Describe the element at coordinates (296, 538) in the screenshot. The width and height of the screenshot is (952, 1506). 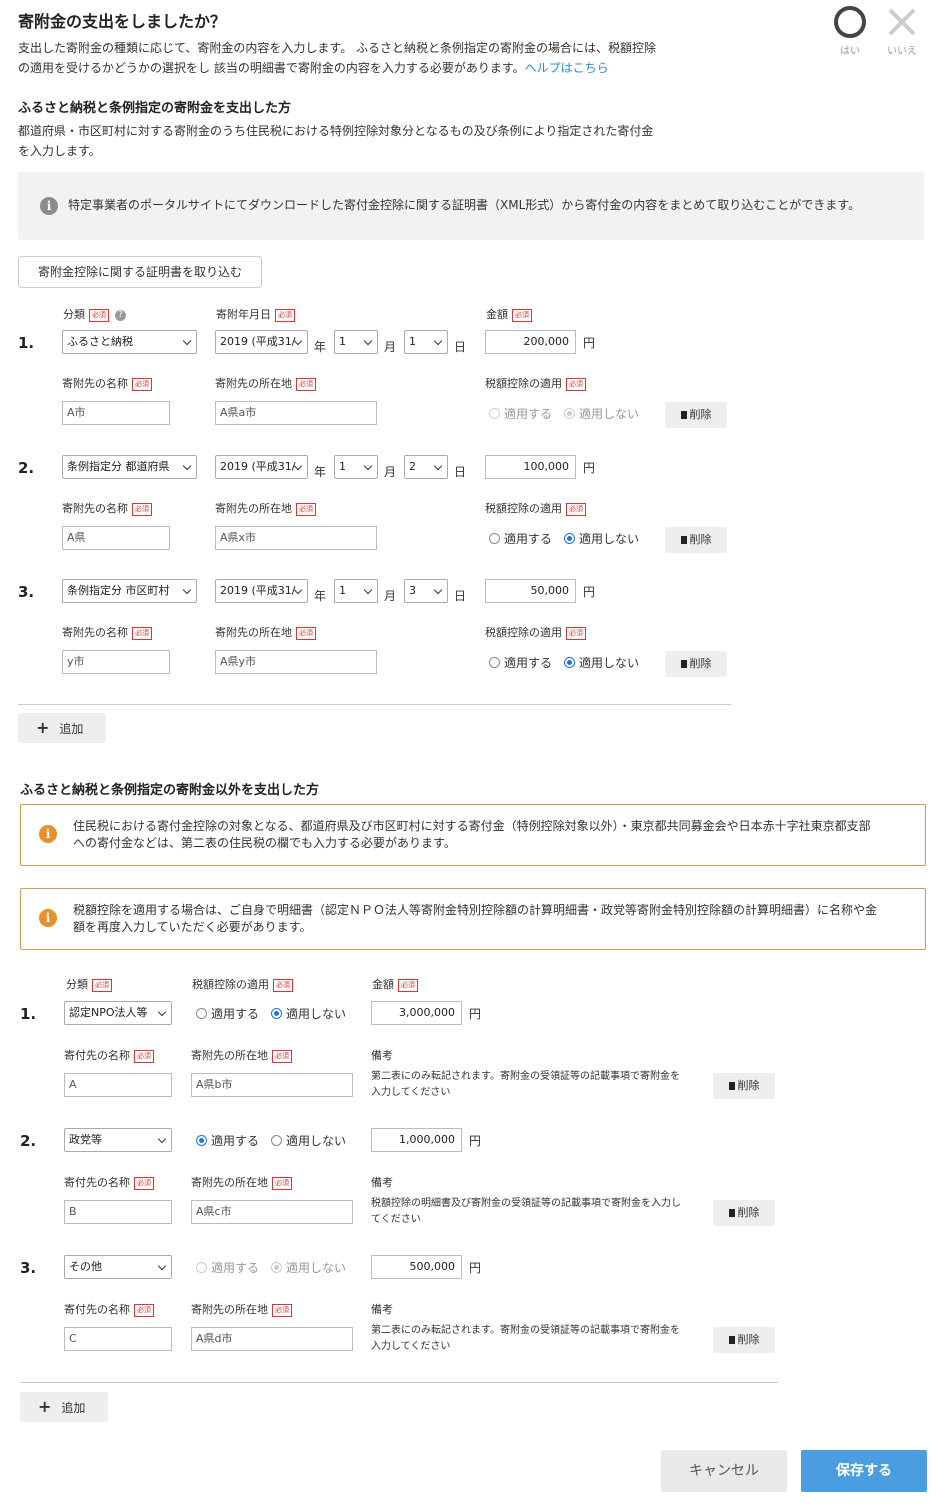
I see `address-input: A県x市` at that location.